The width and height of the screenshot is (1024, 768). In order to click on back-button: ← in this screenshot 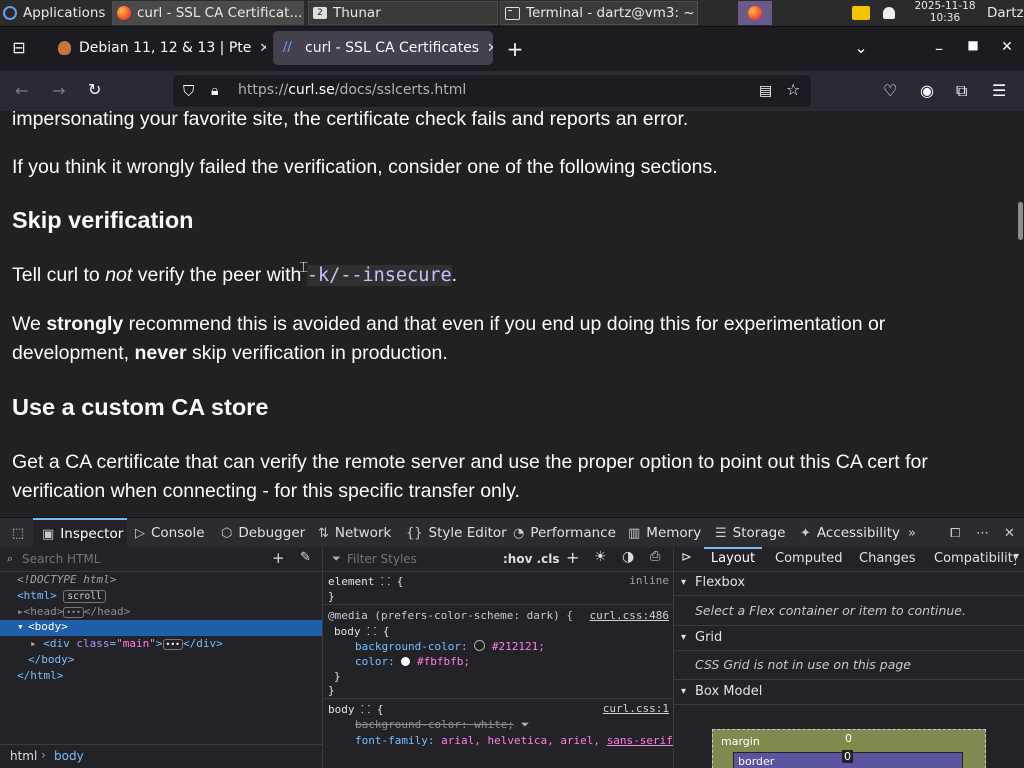, I will do `click(21, 91)`.